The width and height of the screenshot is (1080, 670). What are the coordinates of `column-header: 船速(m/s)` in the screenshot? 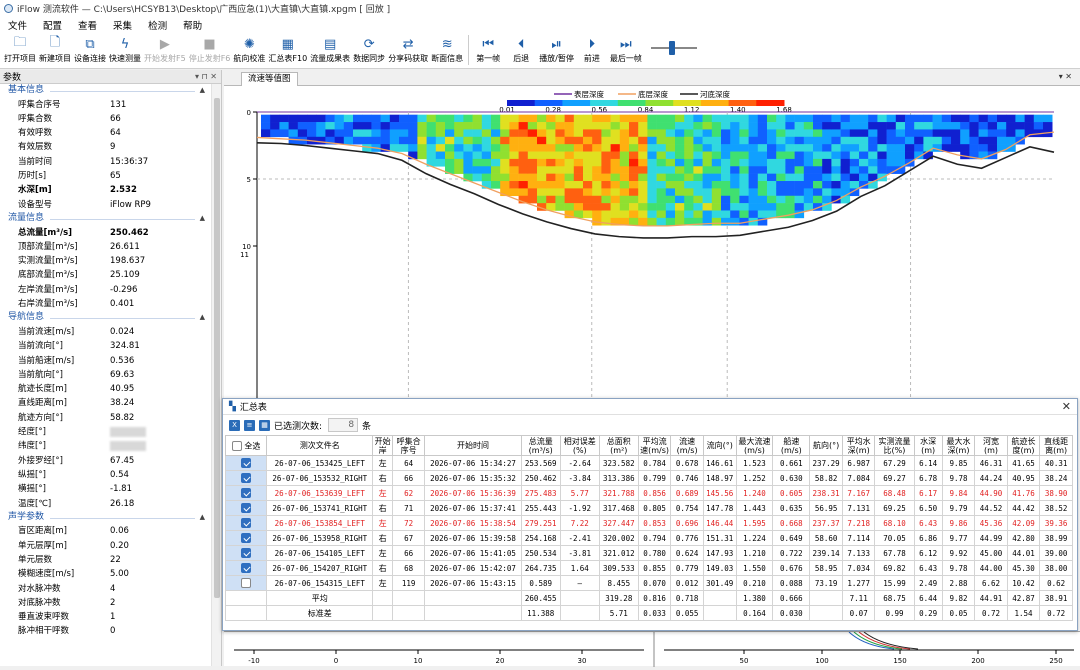 It's located at (791, 445).